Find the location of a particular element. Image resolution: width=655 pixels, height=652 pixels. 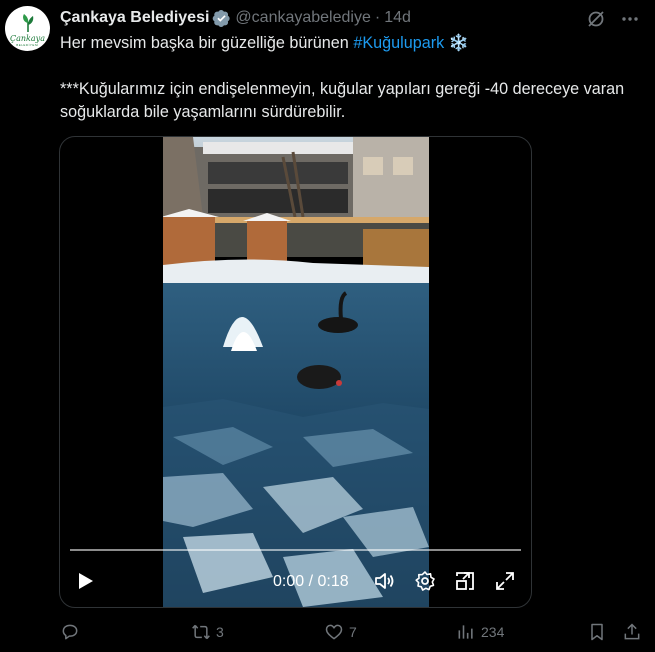

bookmark-icon is located at coordinates (597, 632).